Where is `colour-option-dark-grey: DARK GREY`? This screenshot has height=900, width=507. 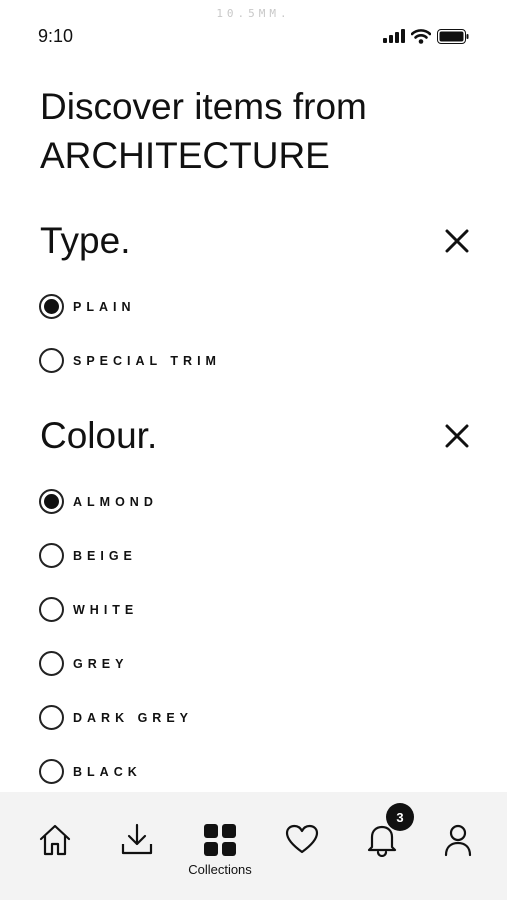
colour-option-dark-grey: DARK GREY is located at coordinates (116, 717).